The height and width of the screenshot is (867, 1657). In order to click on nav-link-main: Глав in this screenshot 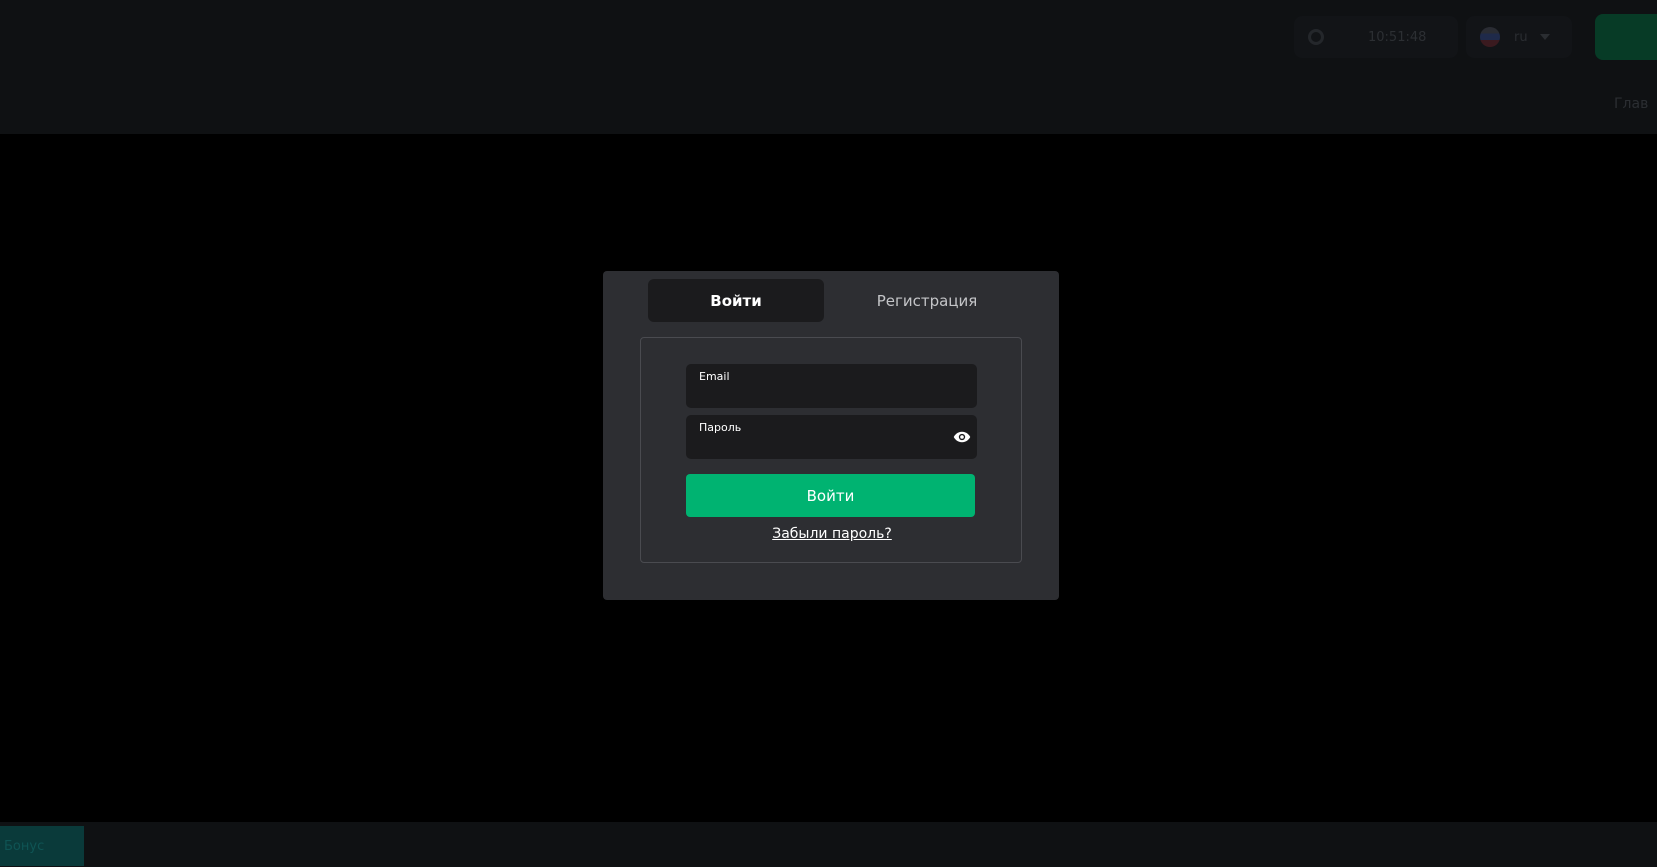, I will do `click(1631, 104)`.